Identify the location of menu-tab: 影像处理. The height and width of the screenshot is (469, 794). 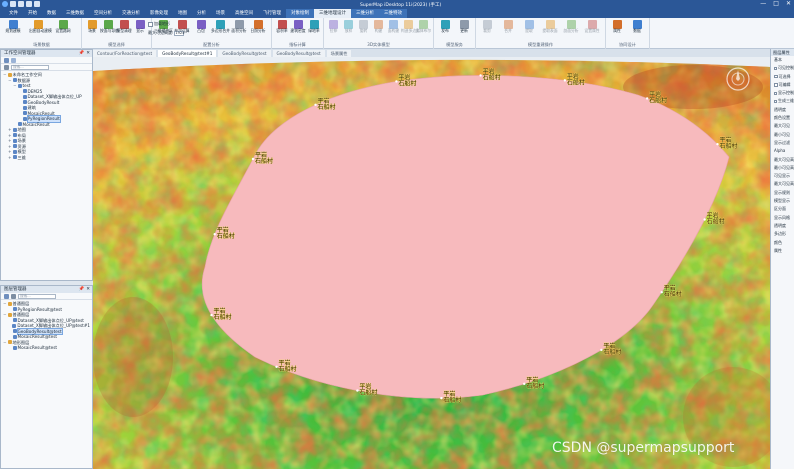
(159, 13).